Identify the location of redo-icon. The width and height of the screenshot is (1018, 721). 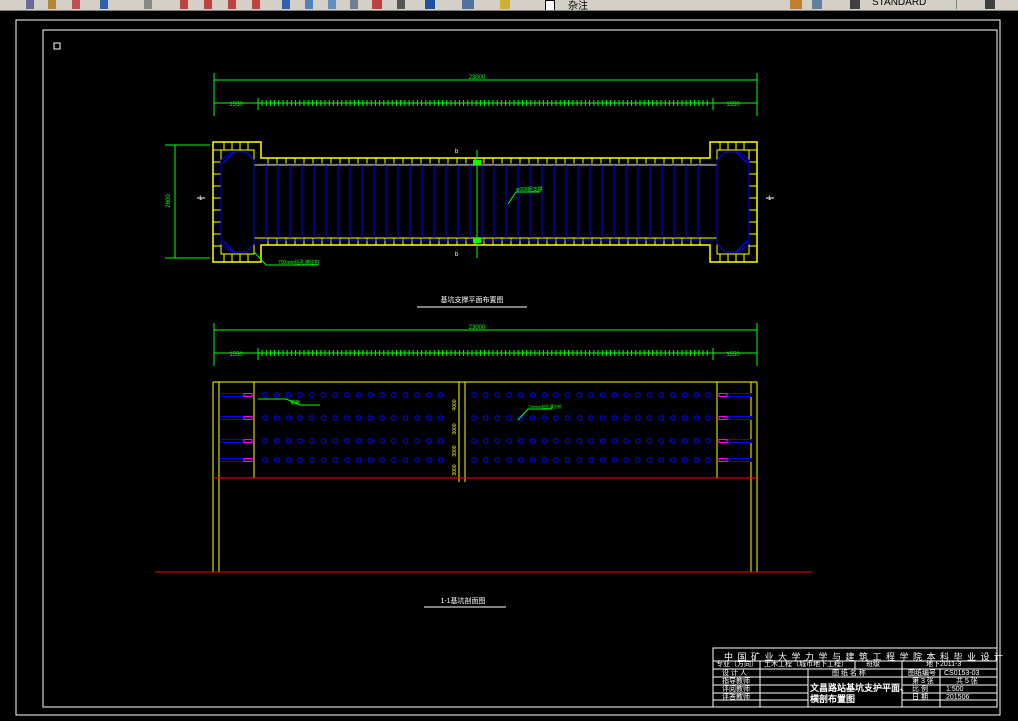
(148, 4).